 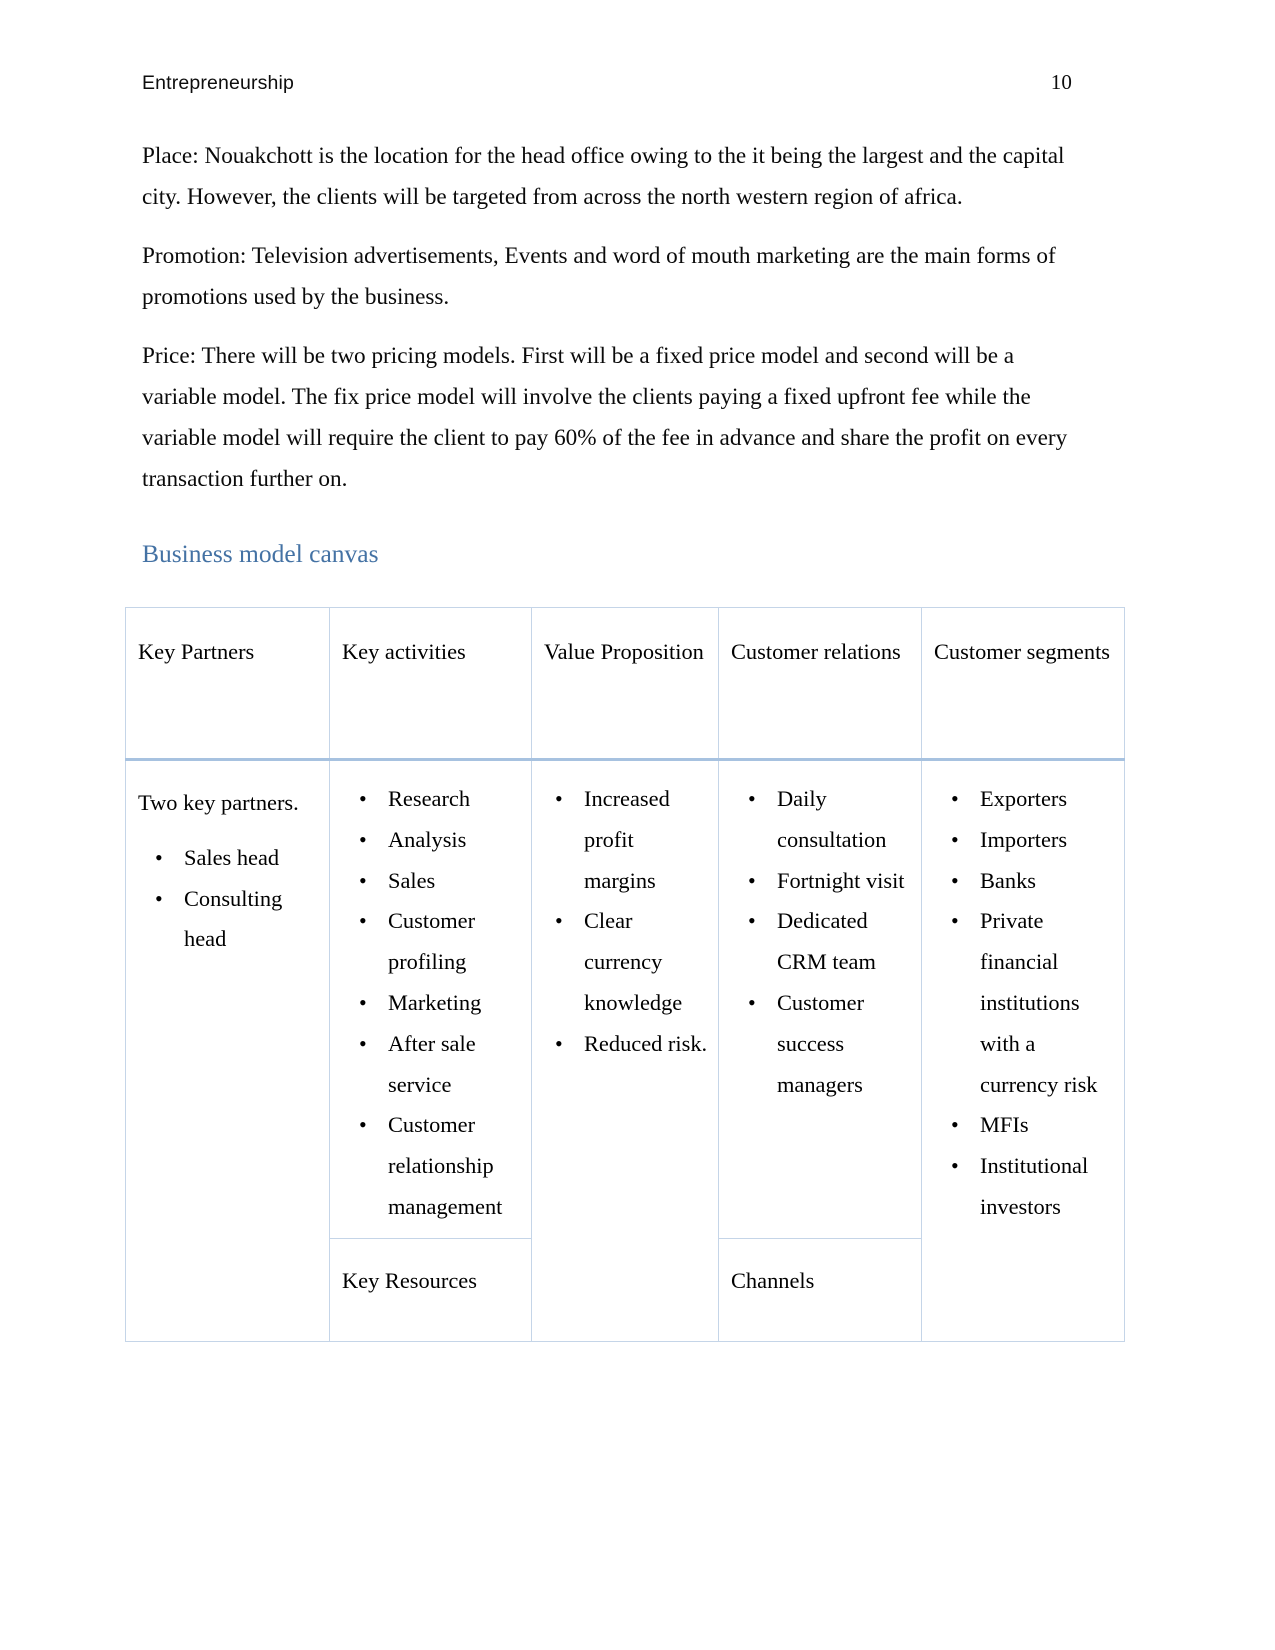 What do you see at coordinates (441, 1166) in the screenshot?
I see `list-item: Customer relationship management` at bounding box center [441, 1166].